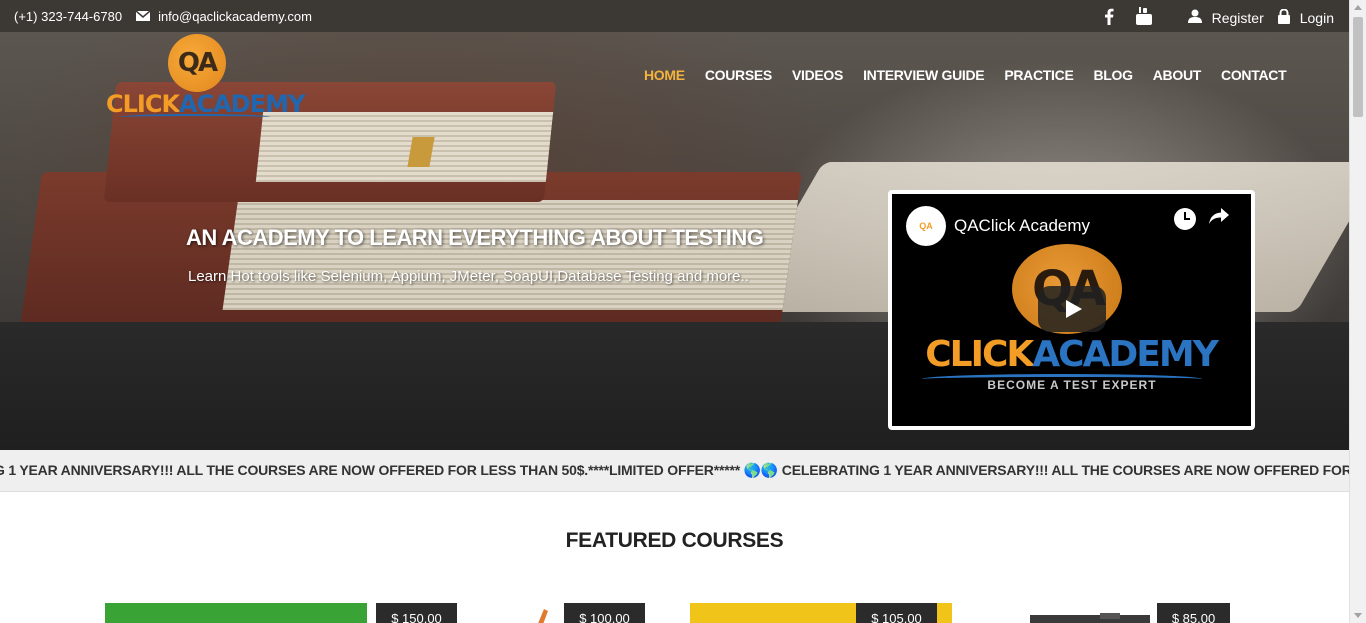 This screenshot has width=1366, height=623. Describe the element at coordinates (195, 117) in the screenshot. I see `logo-swoosh` at that location.